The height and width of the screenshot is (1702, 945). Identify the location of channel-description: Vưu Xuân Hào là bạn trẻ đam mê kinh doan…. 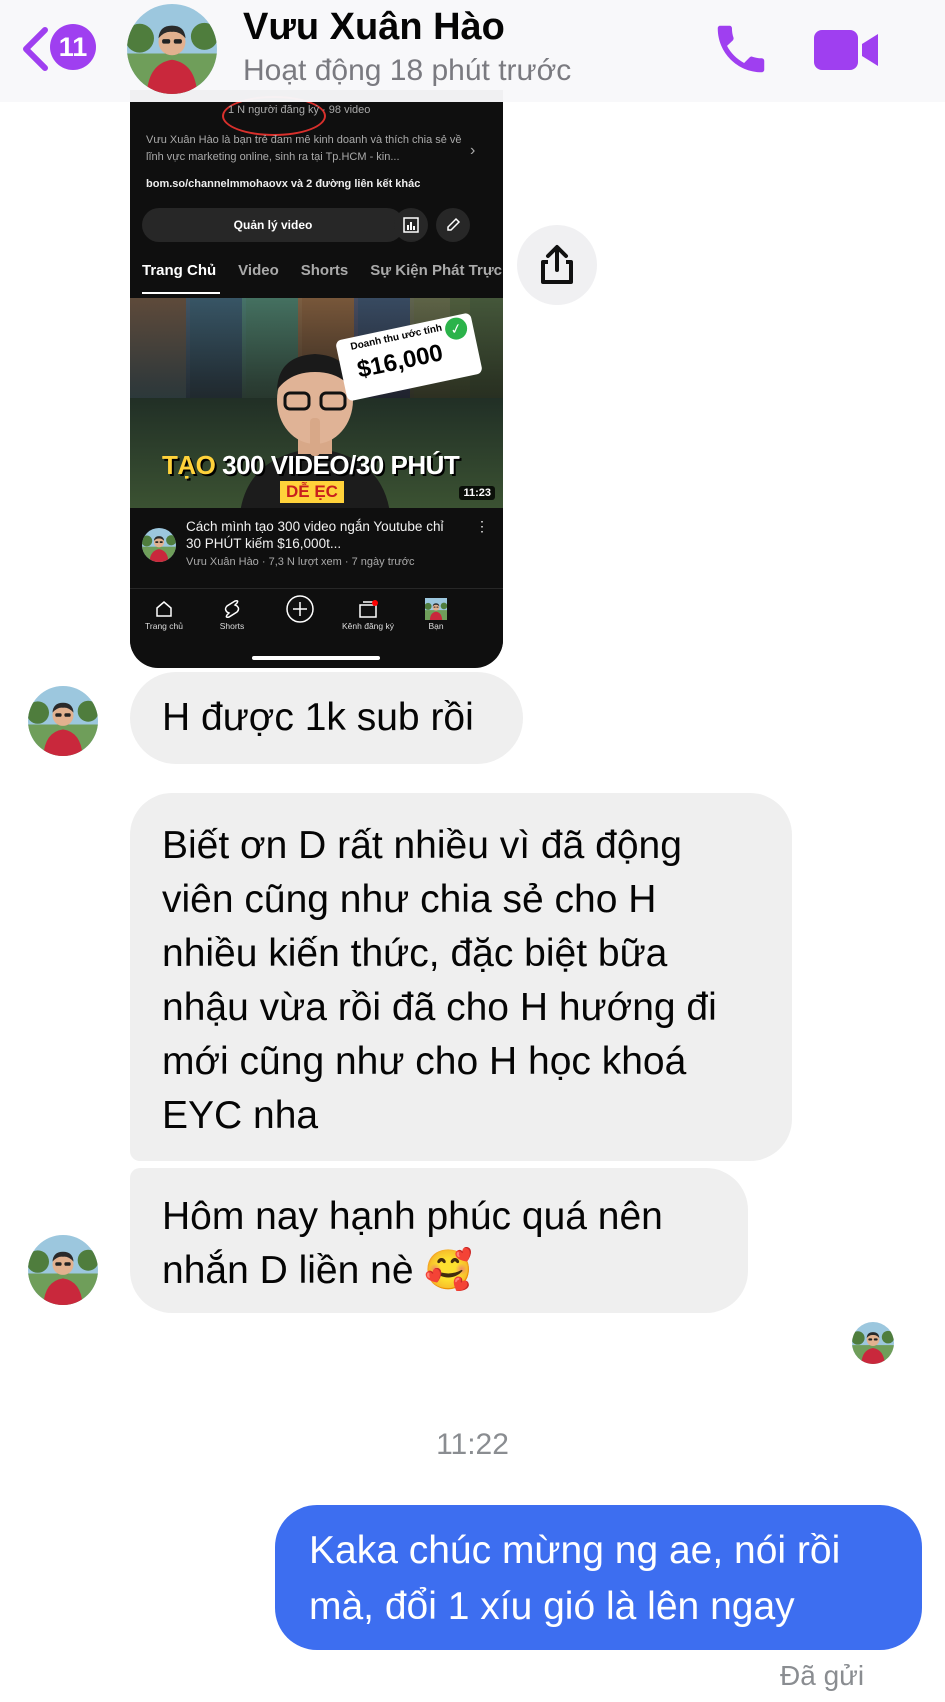
(304, 148).